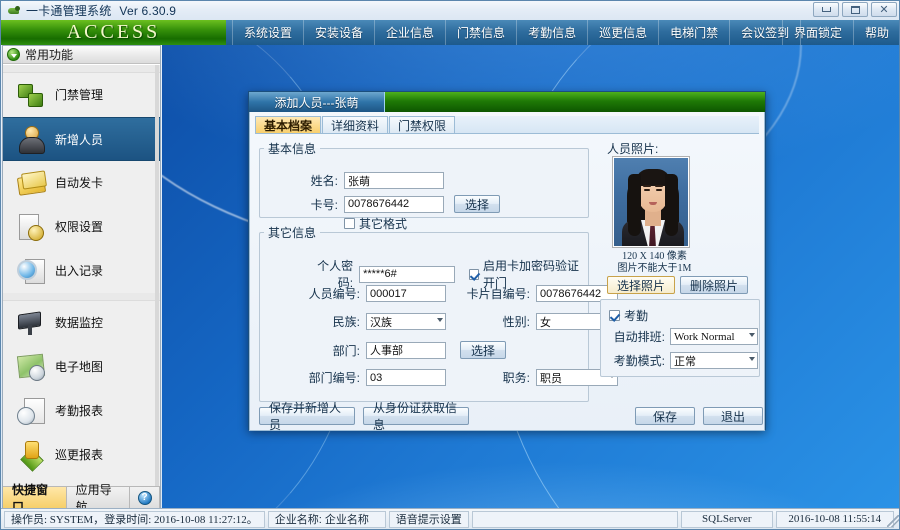 This screenshot has height=530, width=900. What do you see at coordinates (355, 124) in the screenshot?
I see `tab-detail-info: 详细资料` at bounding box center [355, 124].